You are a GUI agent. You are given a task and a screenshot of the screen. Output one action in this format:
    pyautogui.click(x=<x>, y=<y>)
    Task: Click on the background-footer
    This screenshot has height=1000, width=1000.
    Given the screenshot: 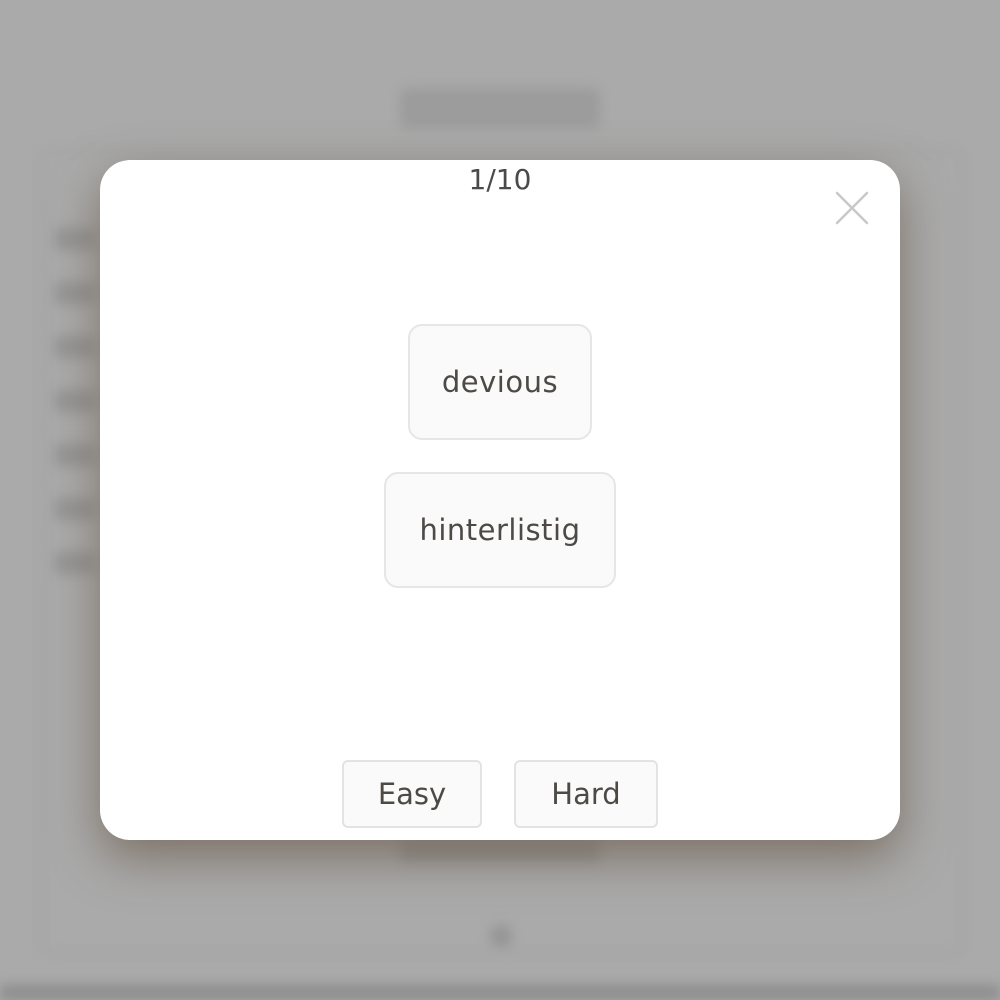 What is the action you would take?
    pyautogui.click(x=500, y=992)
    